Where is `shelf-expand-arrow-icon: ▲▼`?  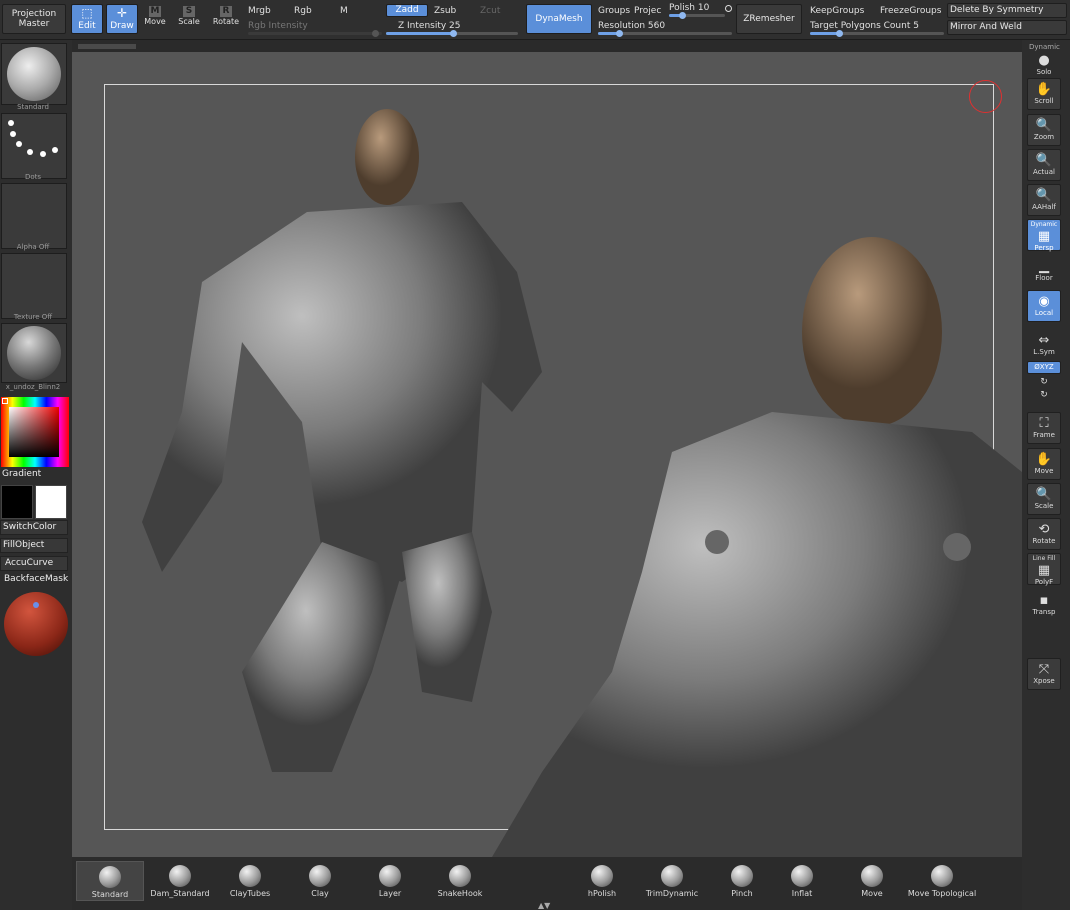
shelf-expand-arrow-icon: ▲▼ is located at coordinates (544, 905).